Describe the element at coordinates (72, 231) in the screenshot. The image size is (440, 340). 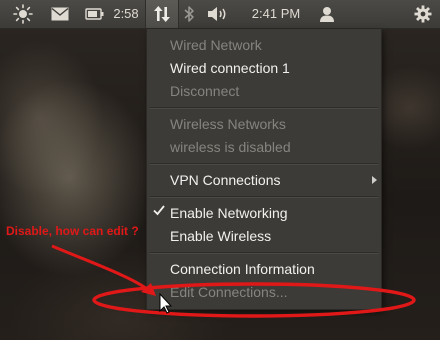
I see `annotation-text: Disable, how can edit ?` at that location.